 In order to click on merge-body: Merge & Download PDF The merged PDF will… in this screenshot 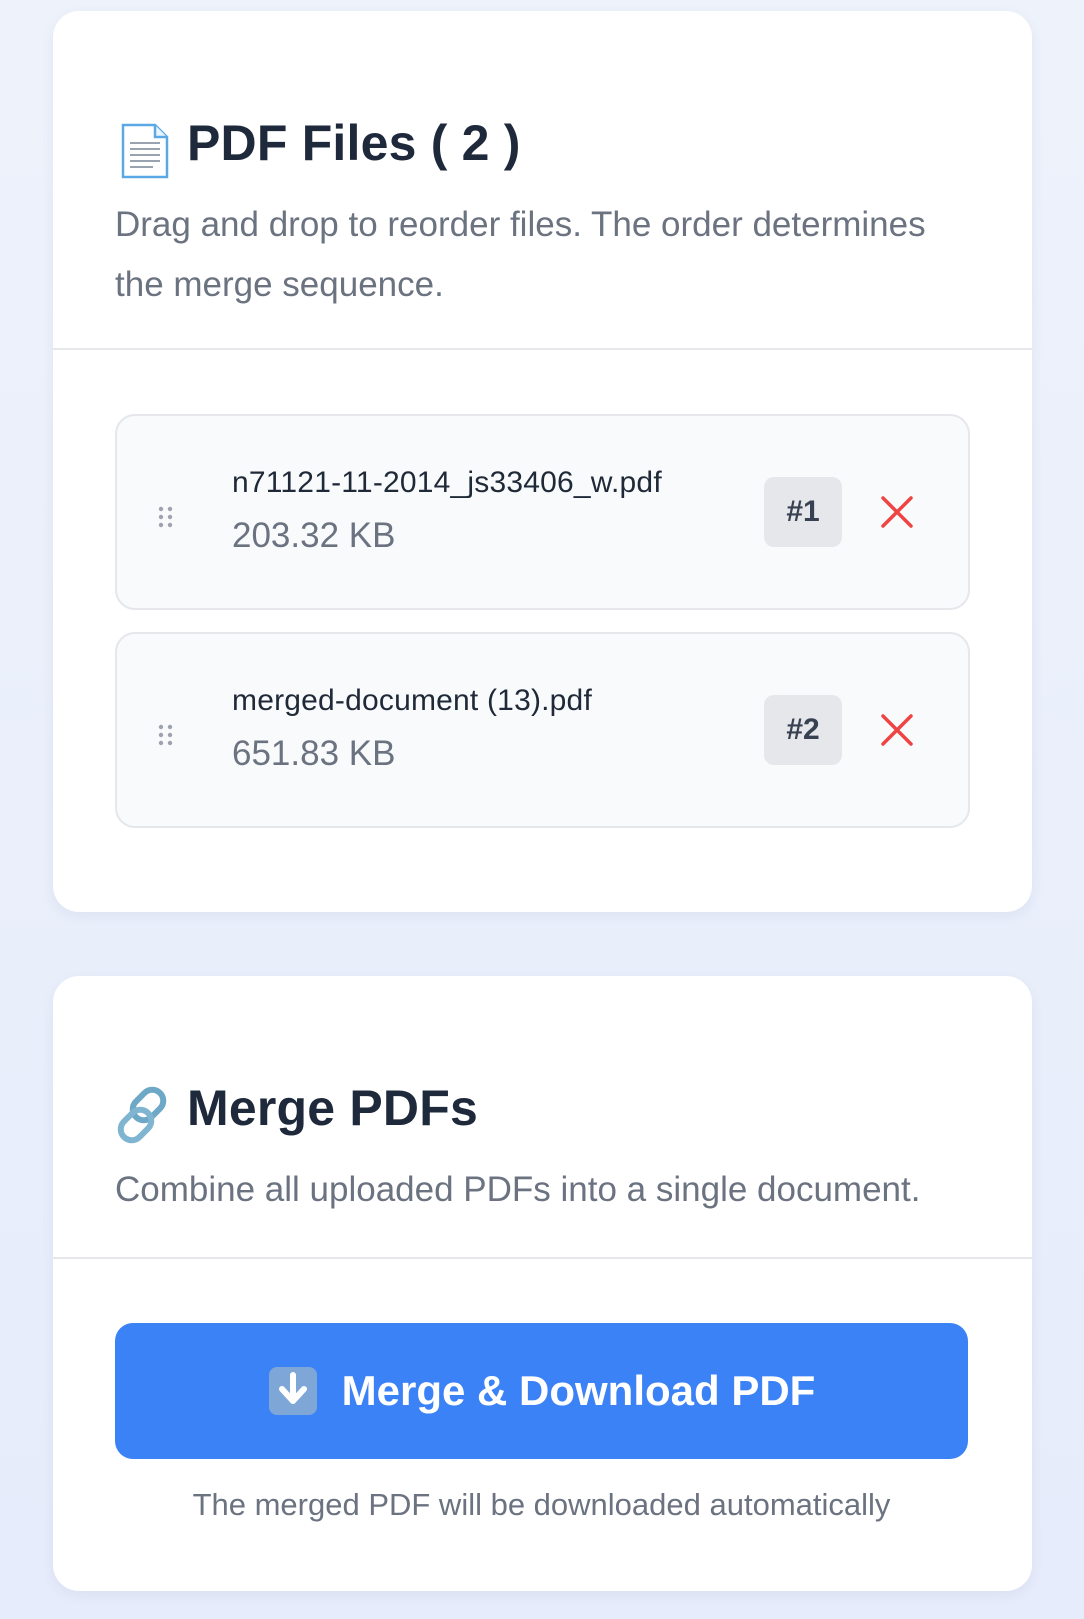, I will do `click(542, 1391)`.